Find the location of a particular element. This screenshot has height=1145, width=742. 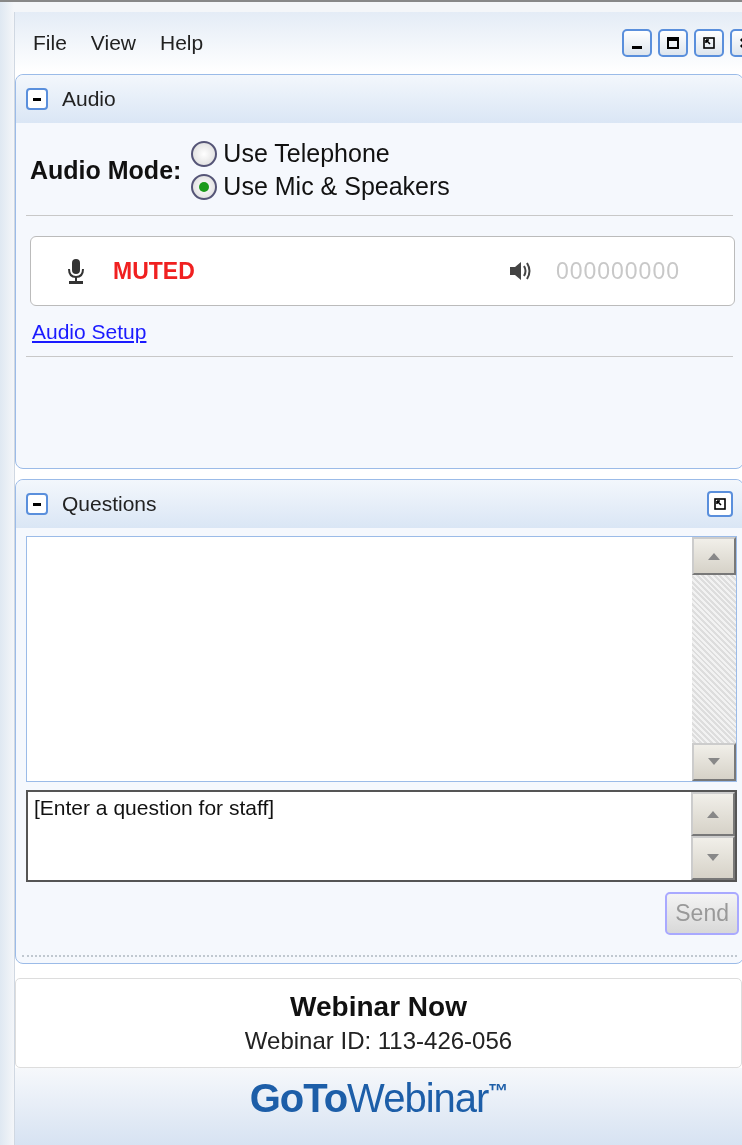

audio-setup-link: Audio Setup is located at coordinates (89, 332).